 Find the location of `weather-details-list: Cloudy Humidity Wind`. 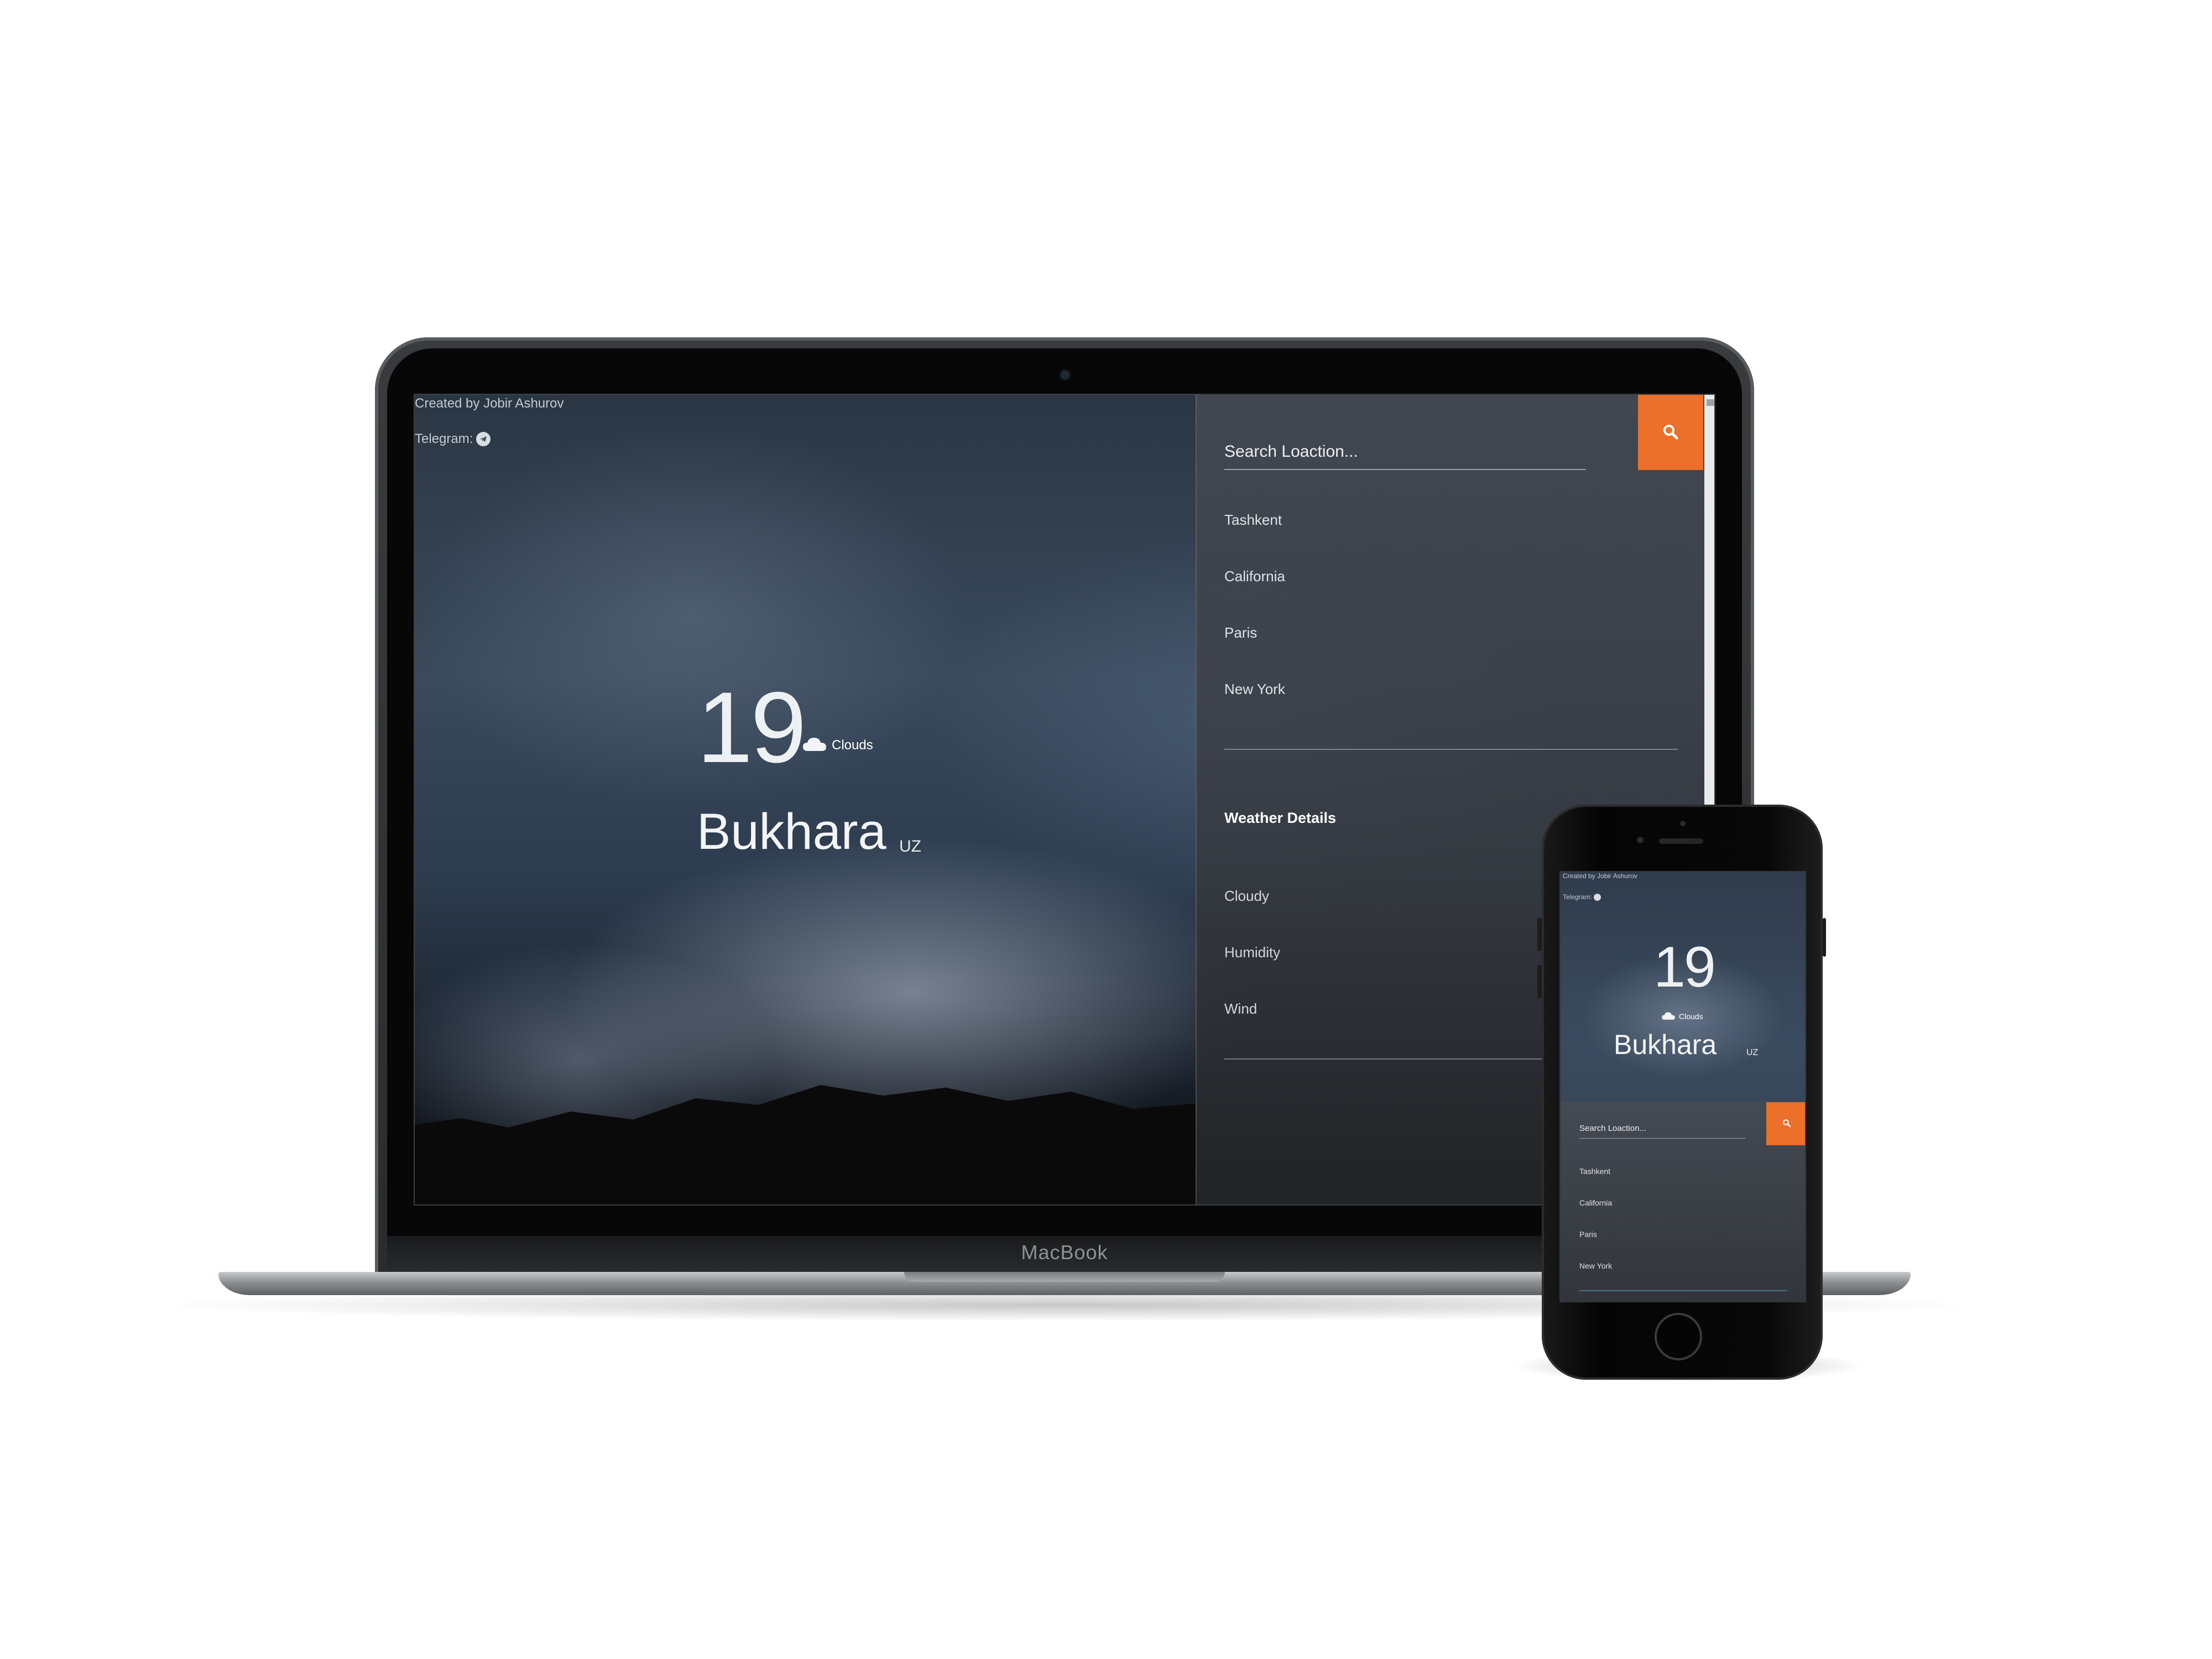

weather-details-list: Cloudy Humidity Wind is located at coordinates (1252, 971).